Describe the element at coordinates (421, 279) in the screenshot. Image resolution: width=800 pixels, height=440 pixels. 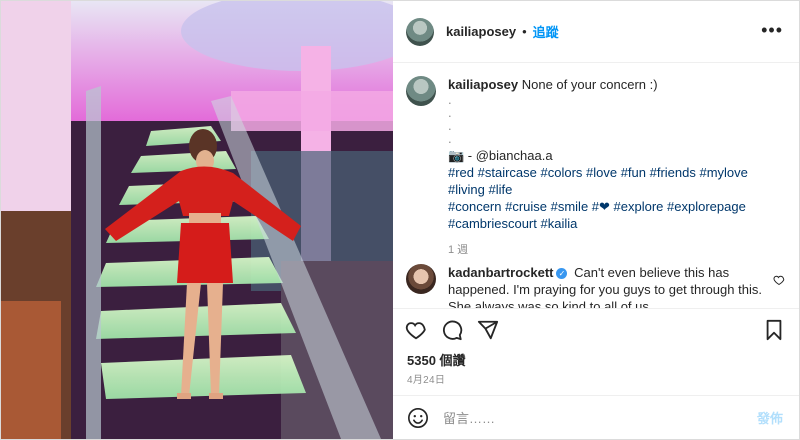
I see `commenter-avatar` at that location.